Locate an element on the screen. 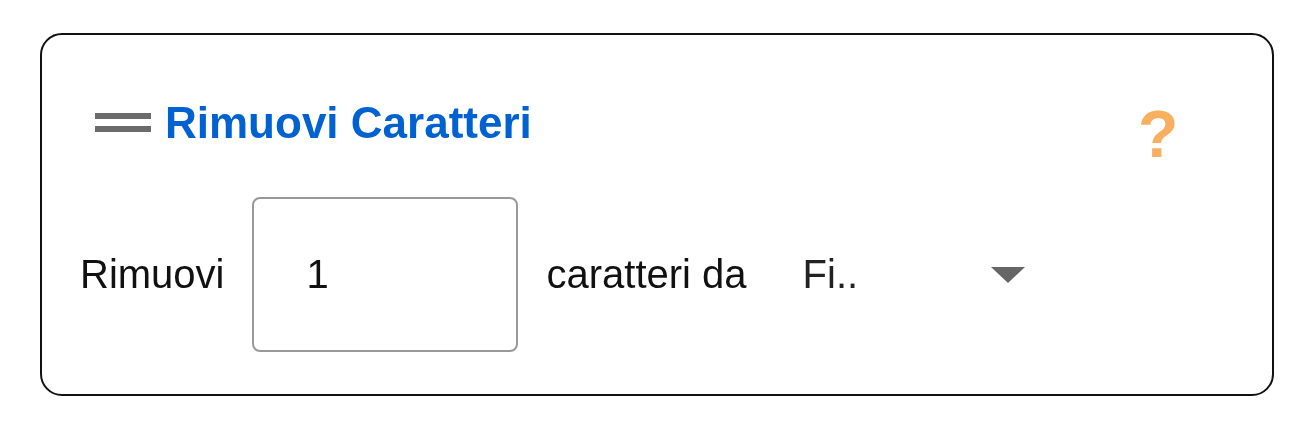 The height and width of the screenshot is (425, 1301). caret-icon is located at coordinates (1007, 274).